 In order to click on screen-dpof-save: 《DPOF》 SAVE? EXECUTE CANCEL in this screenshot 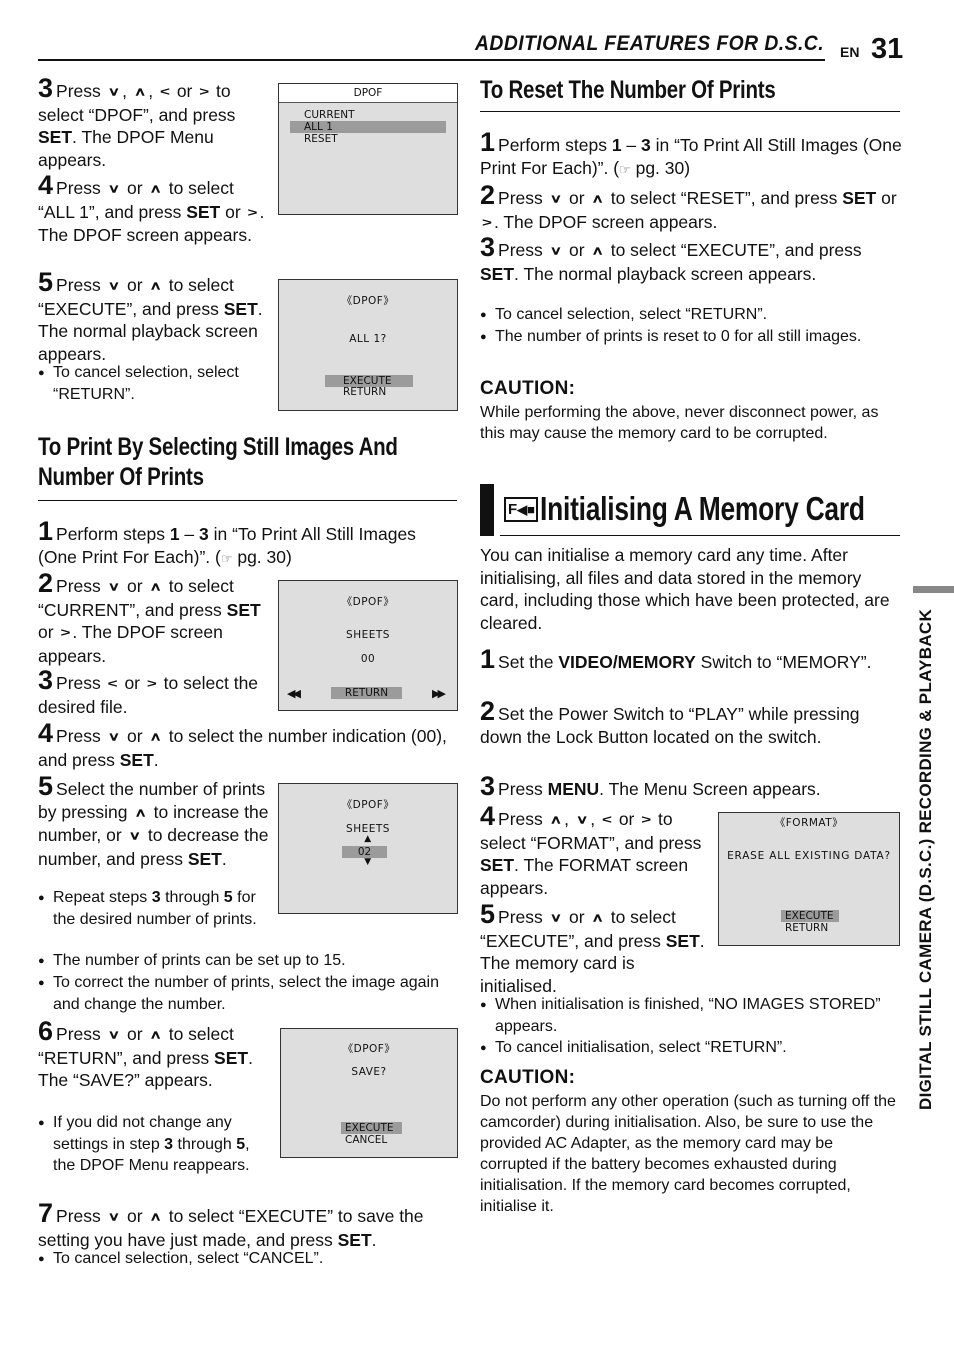, I will do `click(369, 1093)`.